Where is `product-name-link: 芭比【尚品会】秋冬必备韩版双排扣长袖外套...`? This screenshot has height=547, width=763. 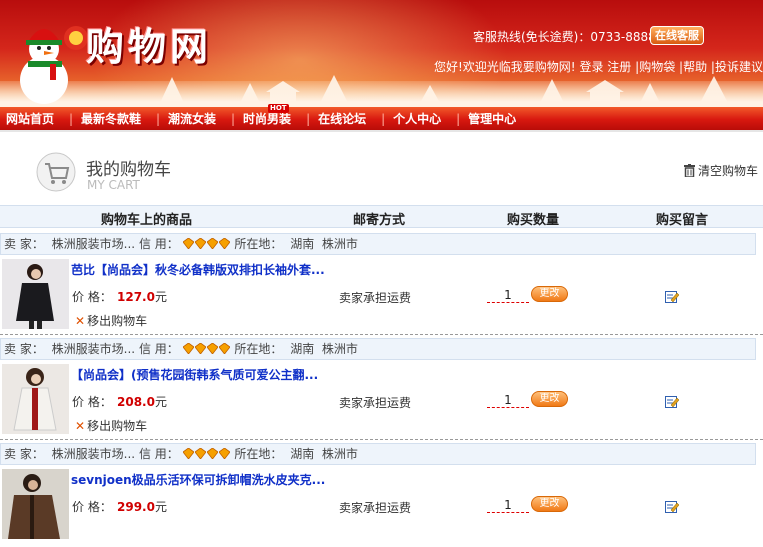 product-name-link: 芭比【尚品会】秋冬必备韩版双排扣长袖外套... is located at coordinates (198, 269).